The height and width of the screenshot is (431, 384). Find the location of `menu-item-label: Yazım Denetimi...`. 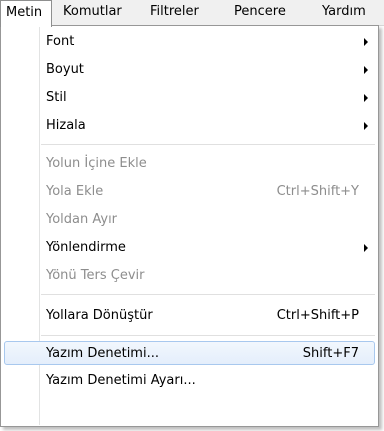

menu-item-label: Yazım Denetimi... is located at coordinates (102, 353).